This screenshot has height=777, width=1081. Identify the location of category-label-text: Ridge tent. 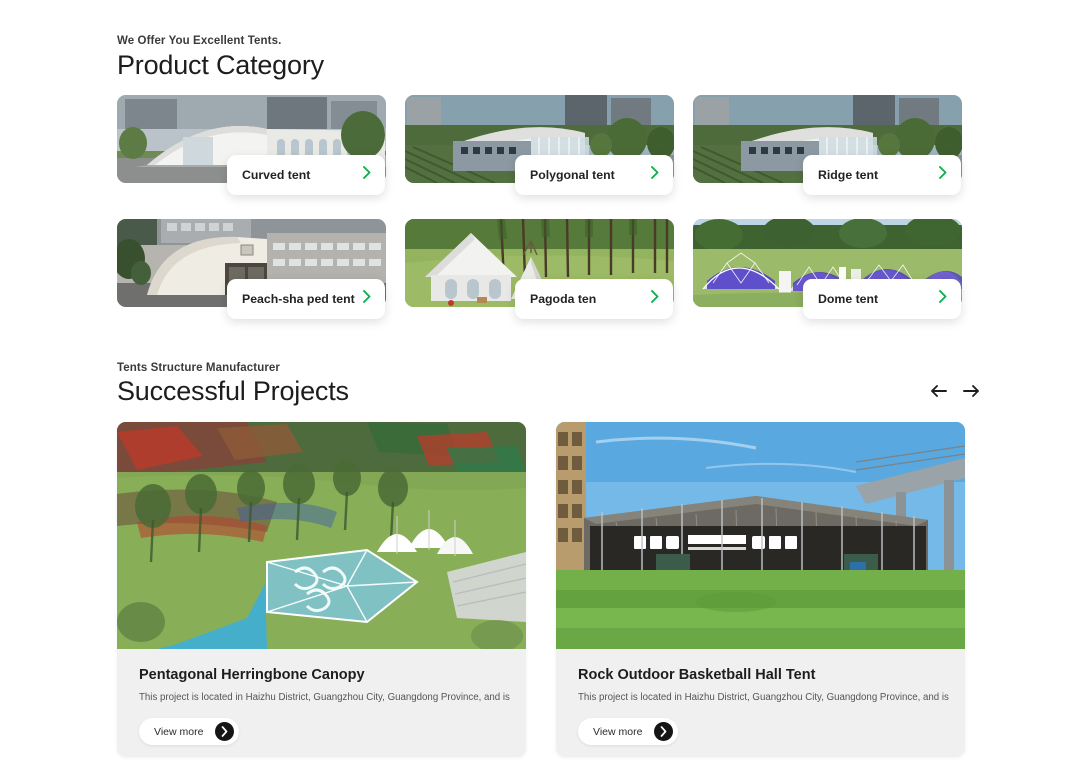
(848, 175).